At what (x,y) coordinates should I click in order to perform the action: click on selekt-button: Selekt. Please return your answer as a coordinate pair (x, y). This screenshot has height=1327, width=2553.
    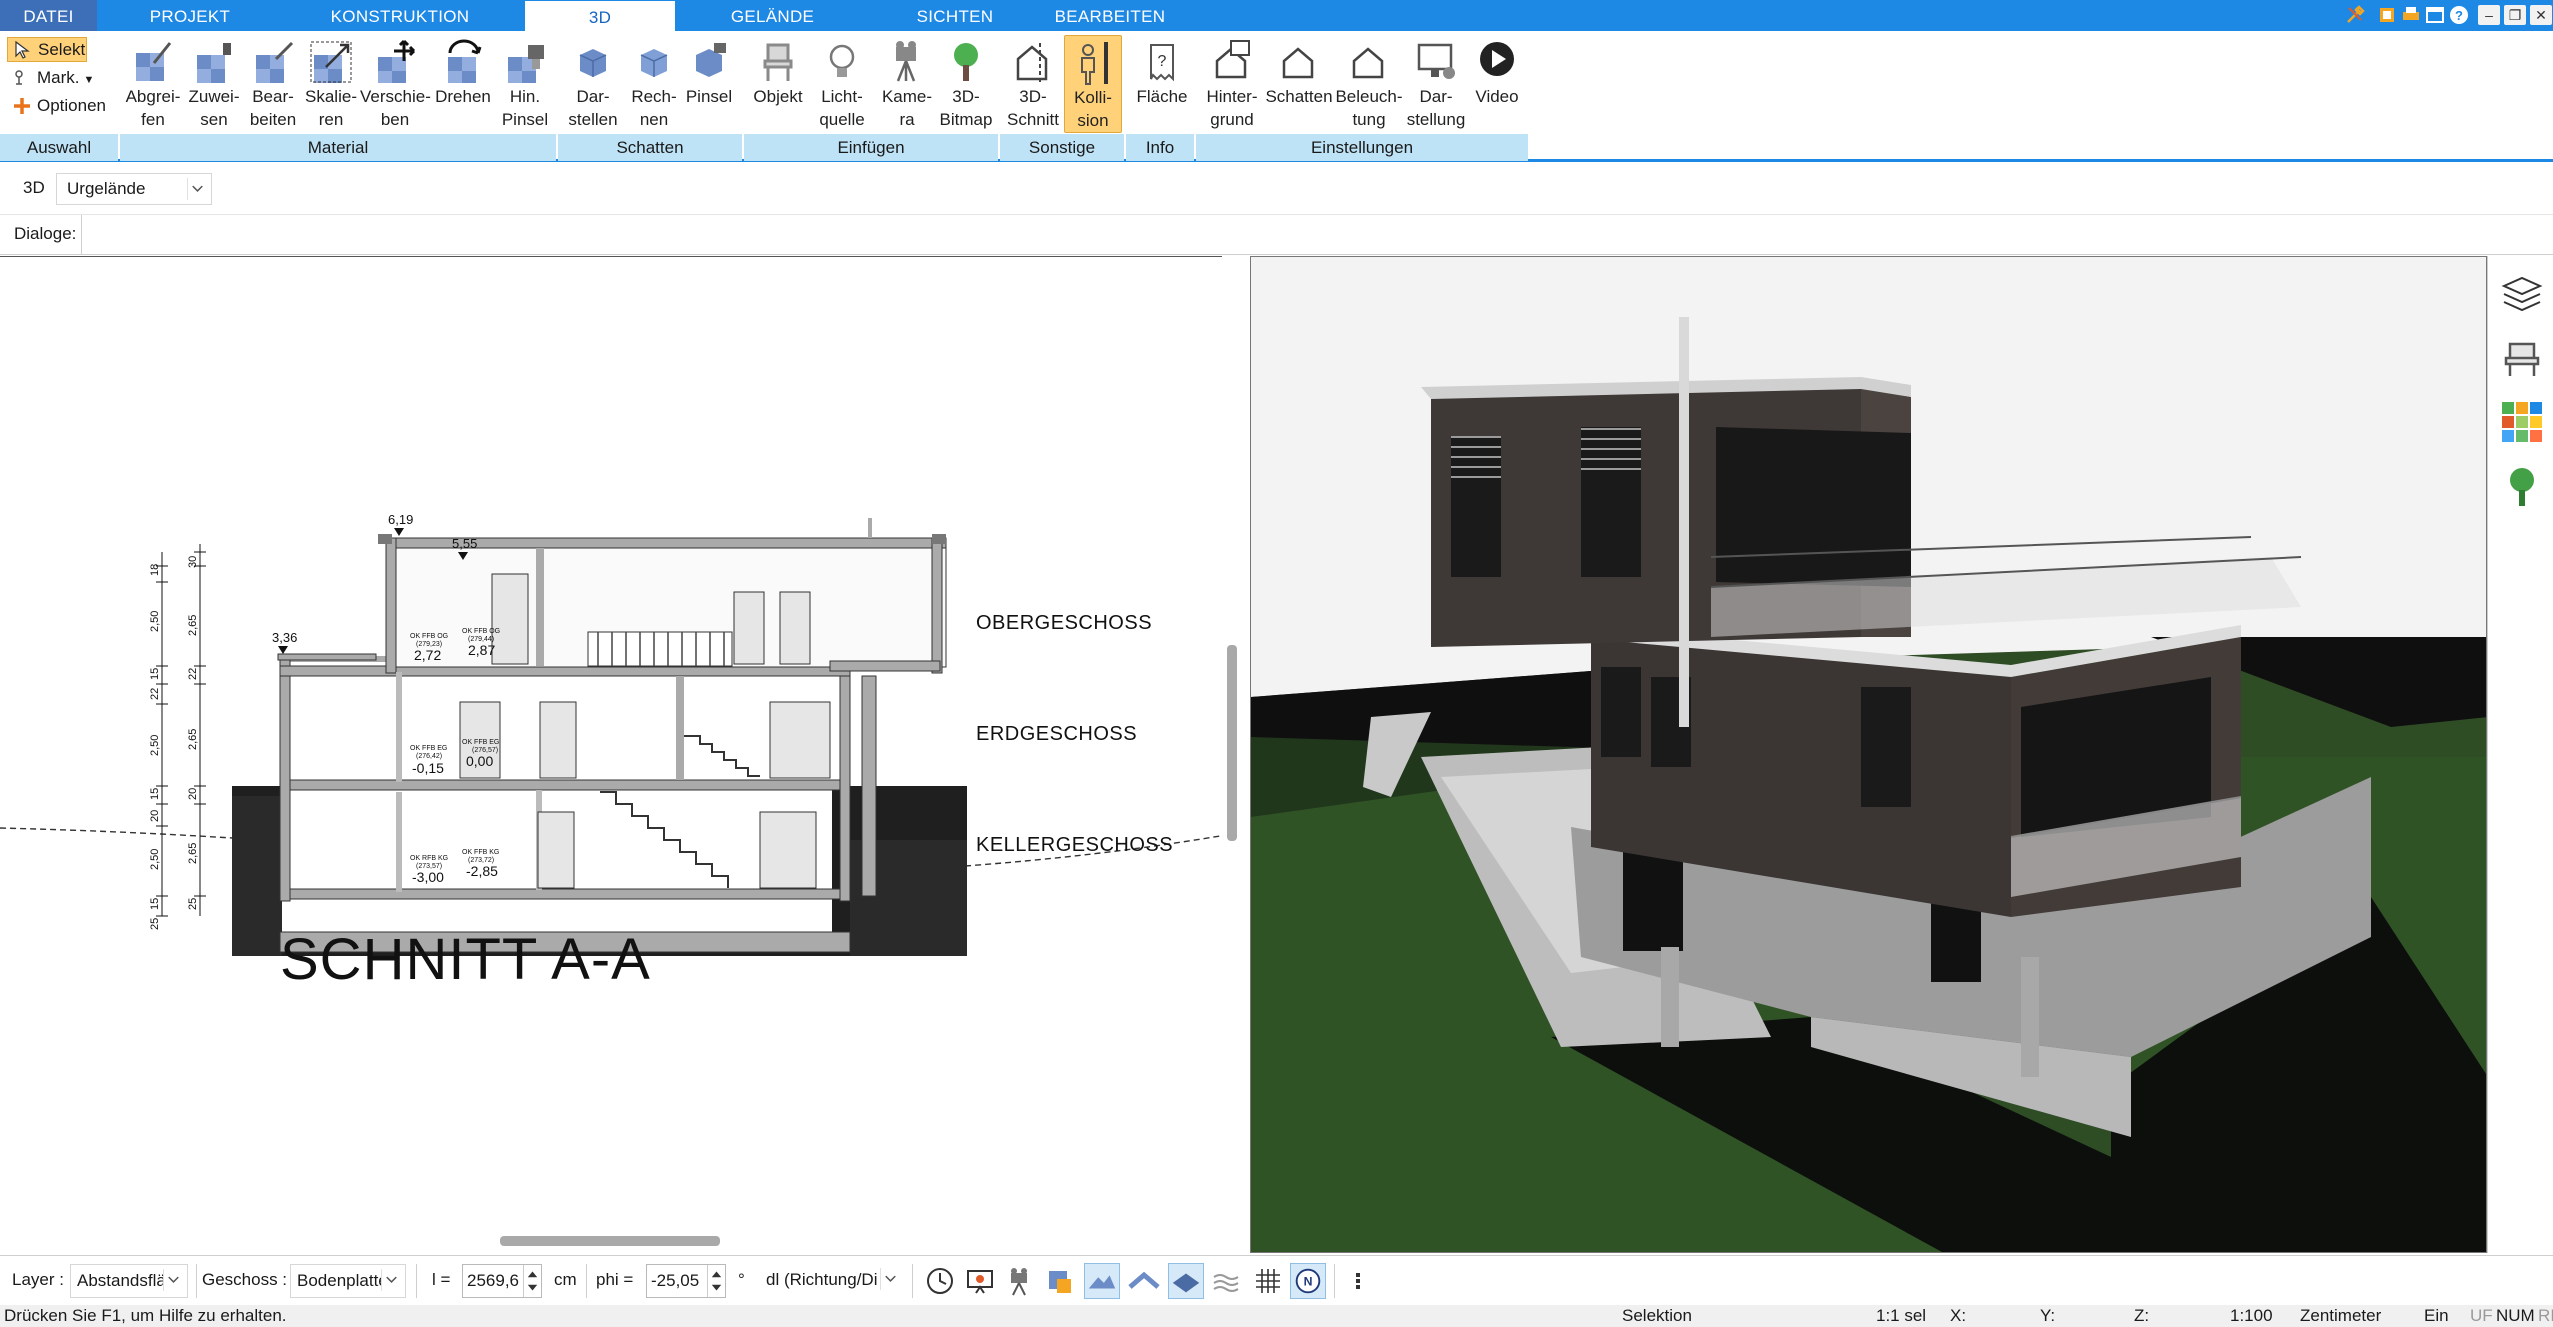
    Looking at the image, I should click on (47, 49).